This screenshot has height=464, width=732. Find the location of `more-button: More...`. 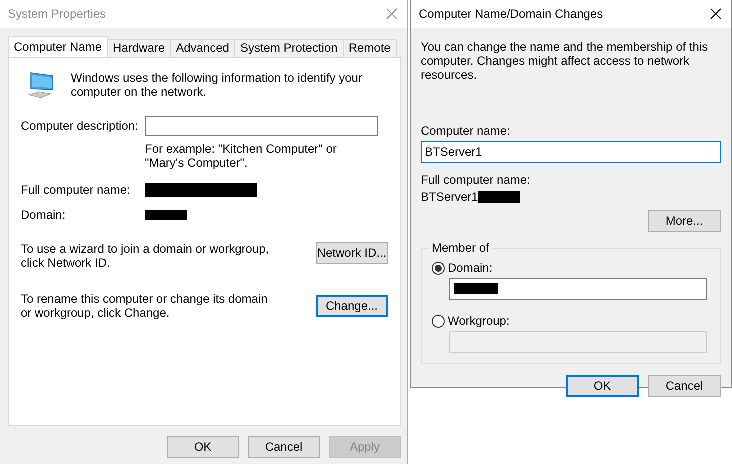

more-button: More... is located at coordinates (684, 221).